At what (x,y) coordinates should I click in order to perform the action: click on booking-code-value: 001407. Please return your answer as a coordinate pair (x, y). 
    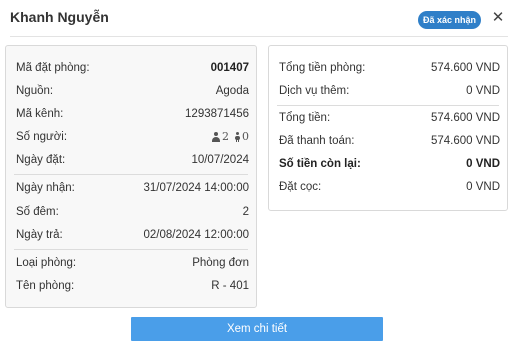
    Looking at the image, I should click on (229, 68).